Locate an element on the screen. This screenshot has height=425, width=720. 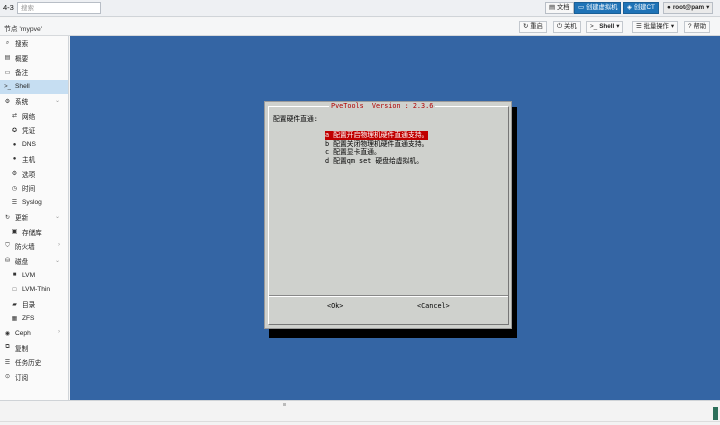
certificate-icon: ✪ is located at coordinates (14, 130).